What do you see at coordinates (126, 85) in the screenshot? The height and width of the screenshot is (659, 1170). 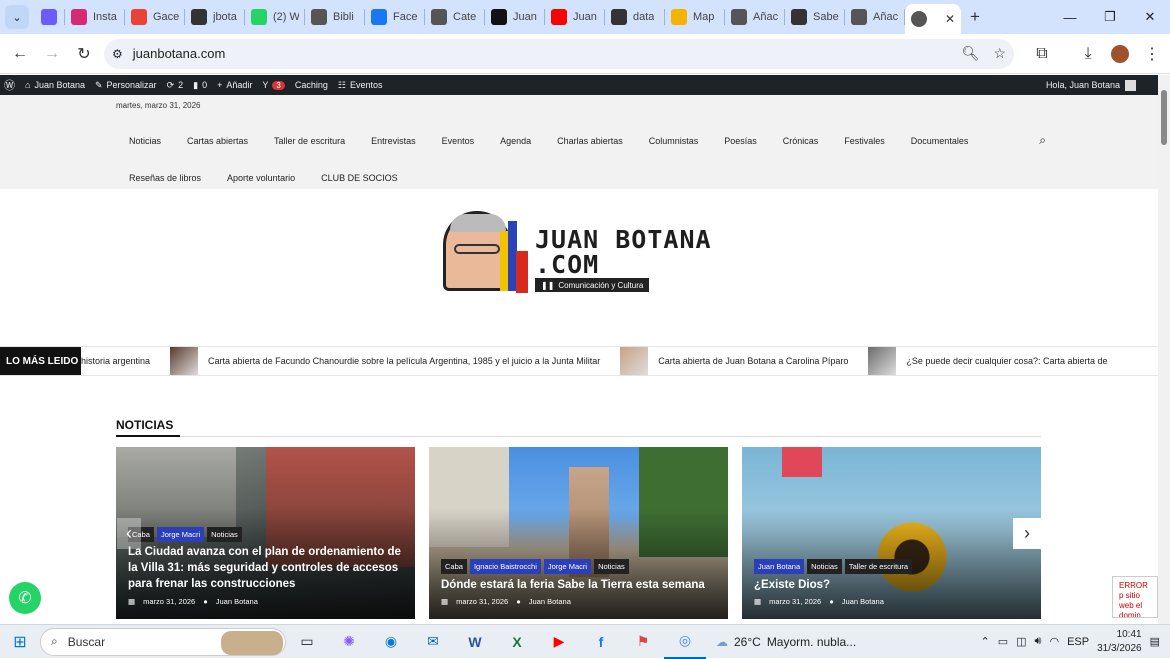 I see `wp-customize-link: ✎Personalizar` at bounding box center [126, 85].